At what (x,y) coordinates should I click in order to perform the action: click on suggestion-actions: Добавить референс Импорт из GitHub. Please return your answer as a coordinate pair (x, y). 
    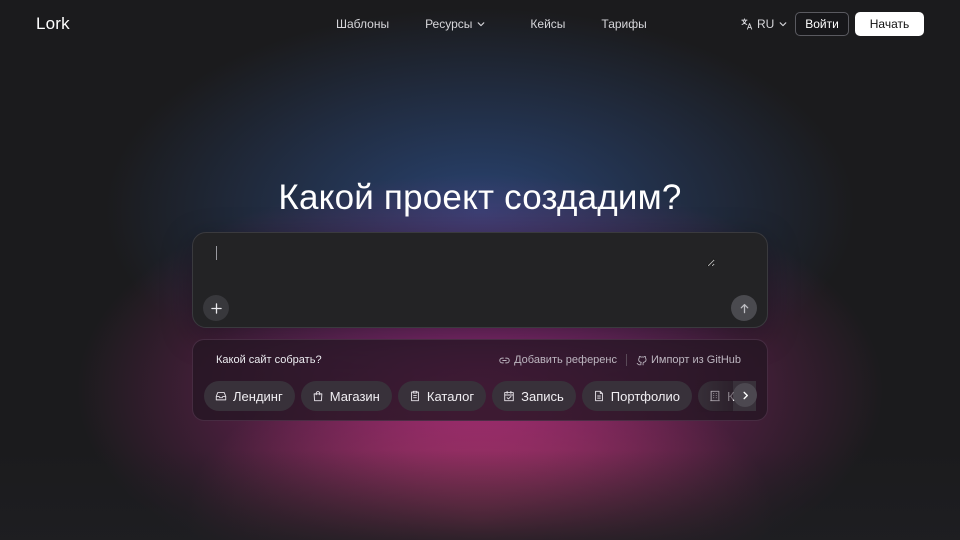
    Looking at the image, I should click on (620, 360).